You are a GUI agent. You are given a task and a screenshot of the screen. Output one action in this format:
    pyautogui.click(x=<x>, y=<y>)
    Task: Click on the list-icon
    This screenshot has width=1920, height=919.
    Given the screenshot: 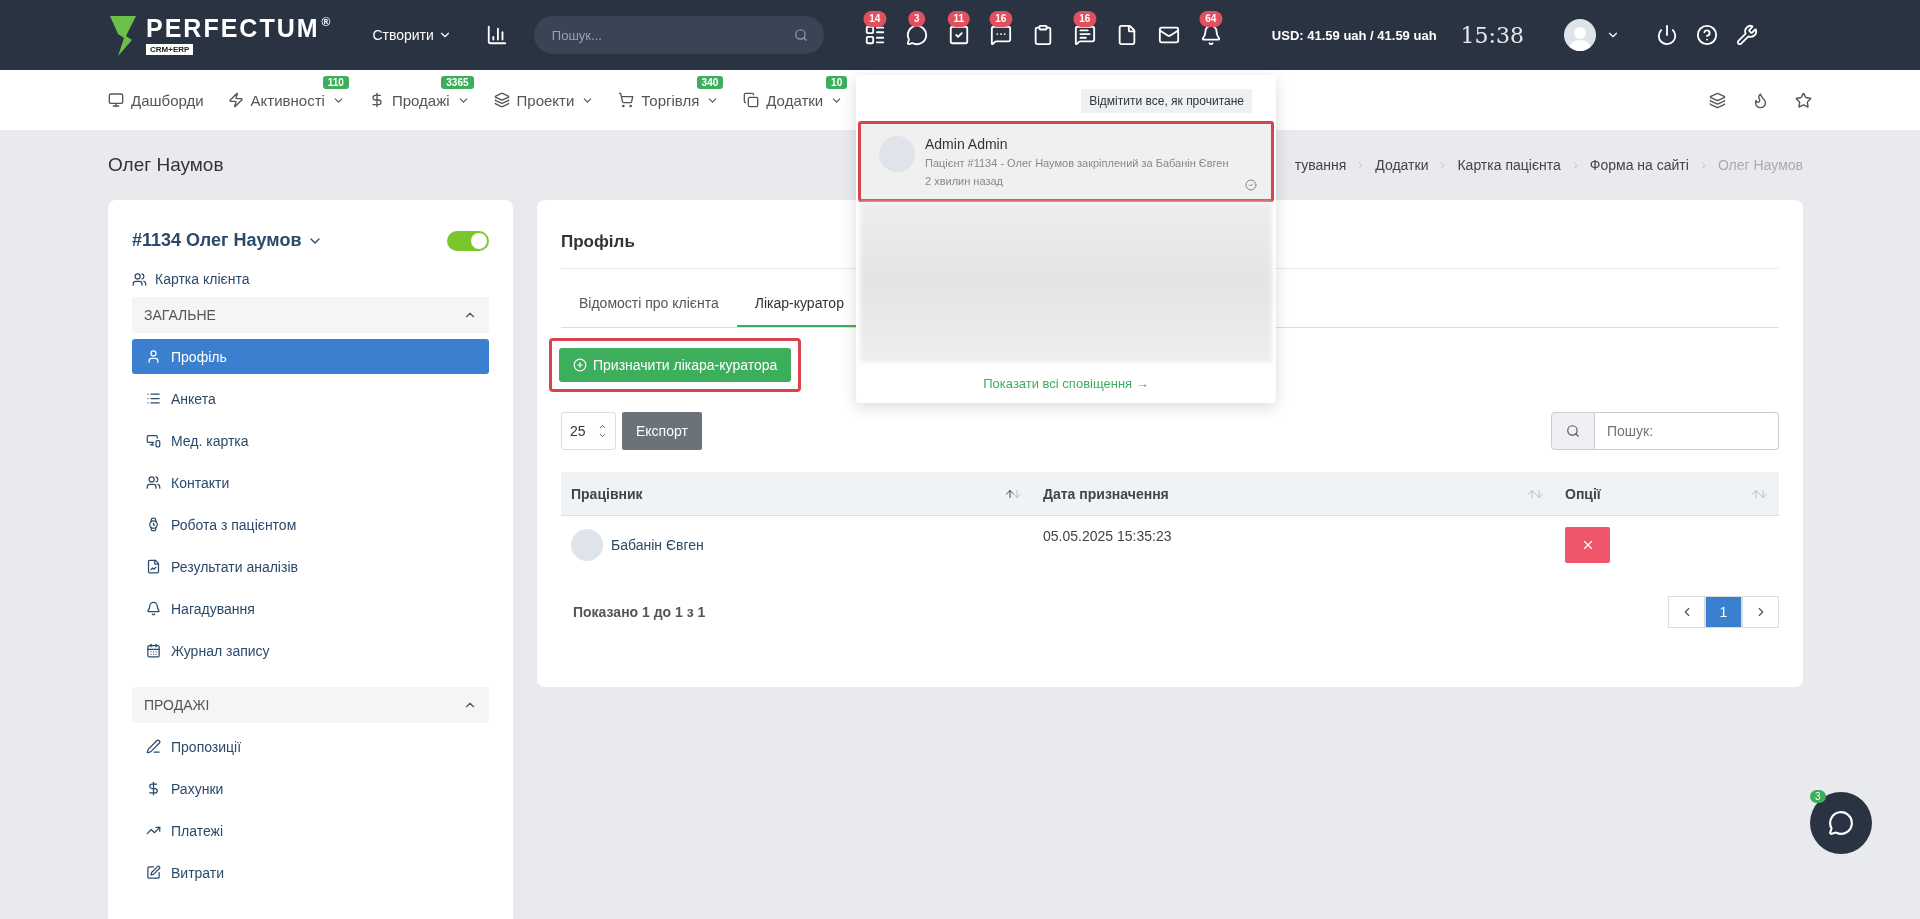 What is the action you would take?
    pyautogui.click(x=153, y=398)
    